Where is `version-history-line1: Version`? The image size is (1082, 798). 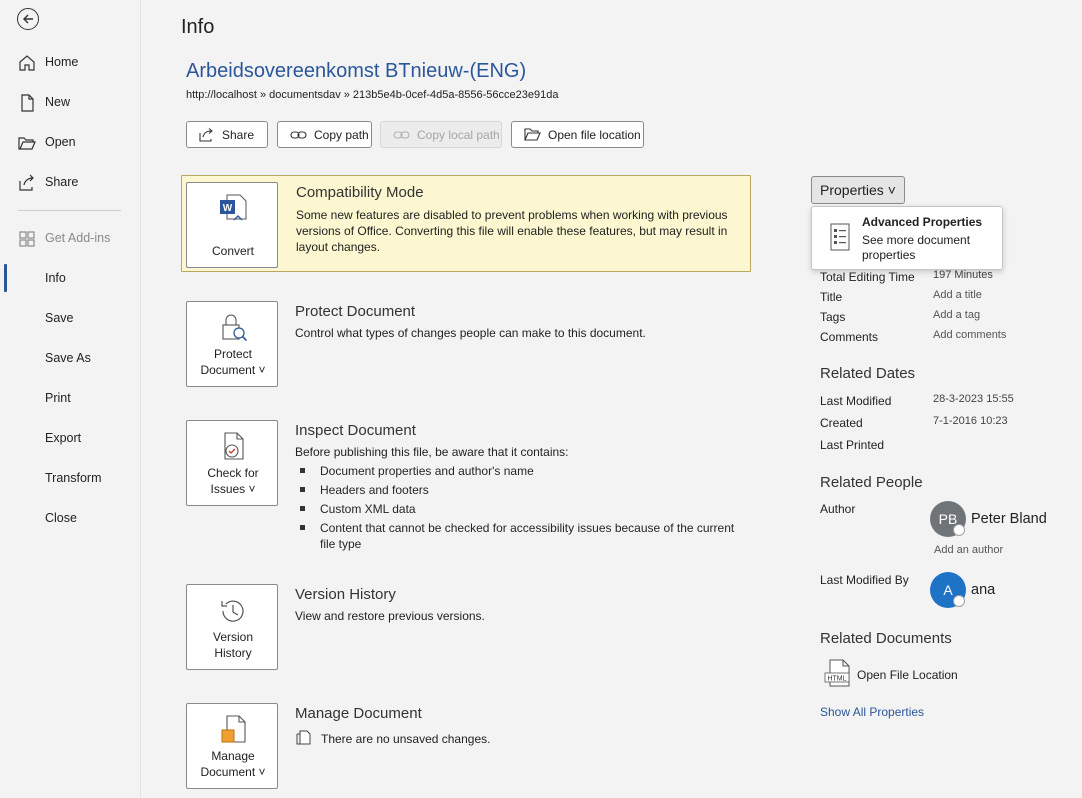
version-history-line1: Version is located at coordinates (233, 637).